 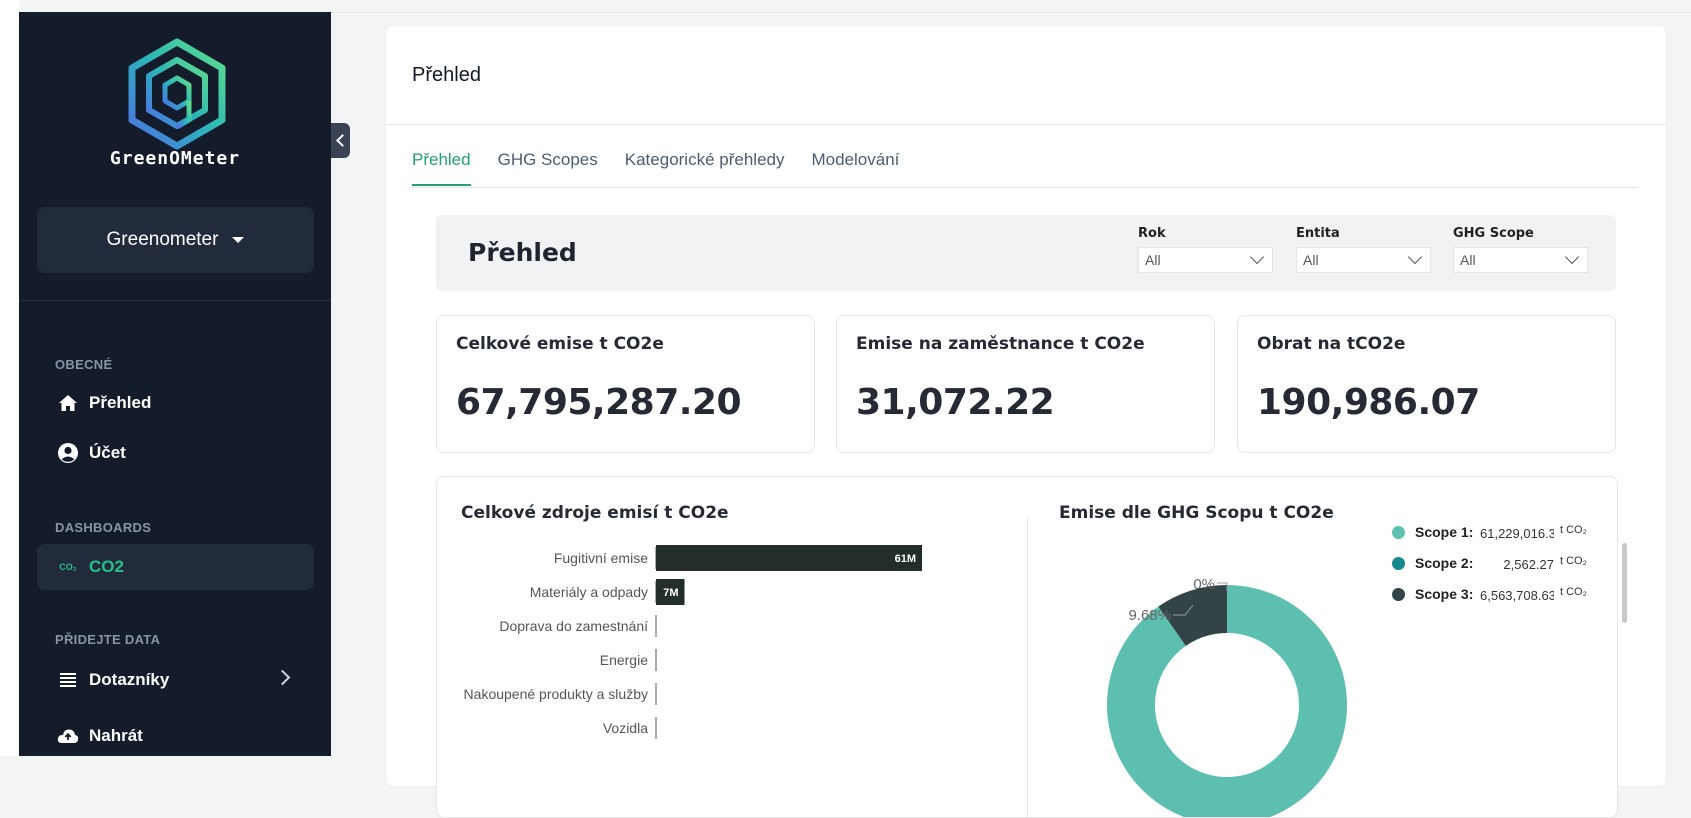 What do you see at coordinates (670, 593) in the screenshot?
I see `bar-data-label: 7M` at bounding box center [670, 593].